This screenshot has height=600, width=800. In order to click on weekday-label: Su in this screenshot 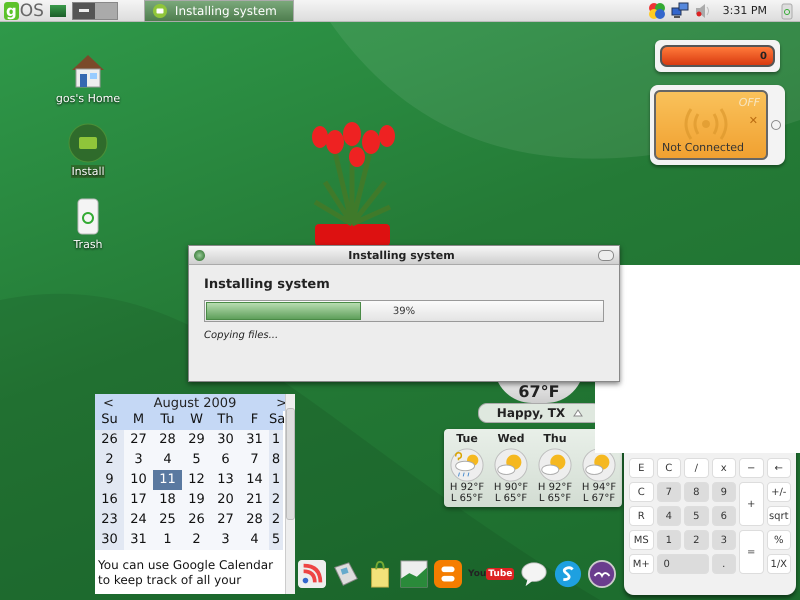, I will do `click(109, 420)`.